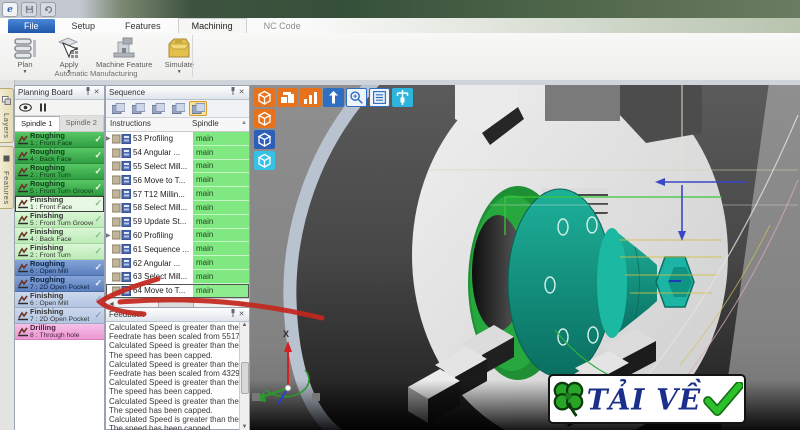 The width and height of the screenshot is (800, 430). I want to click on machine-sim-icon, so click(310, 97).